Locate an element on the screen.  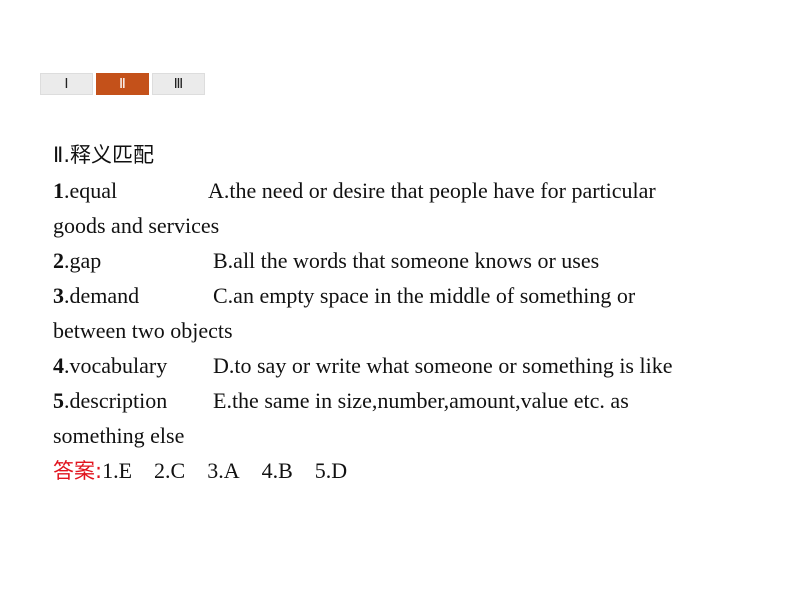
item-number: 5 is located at coordinates (58, 400).